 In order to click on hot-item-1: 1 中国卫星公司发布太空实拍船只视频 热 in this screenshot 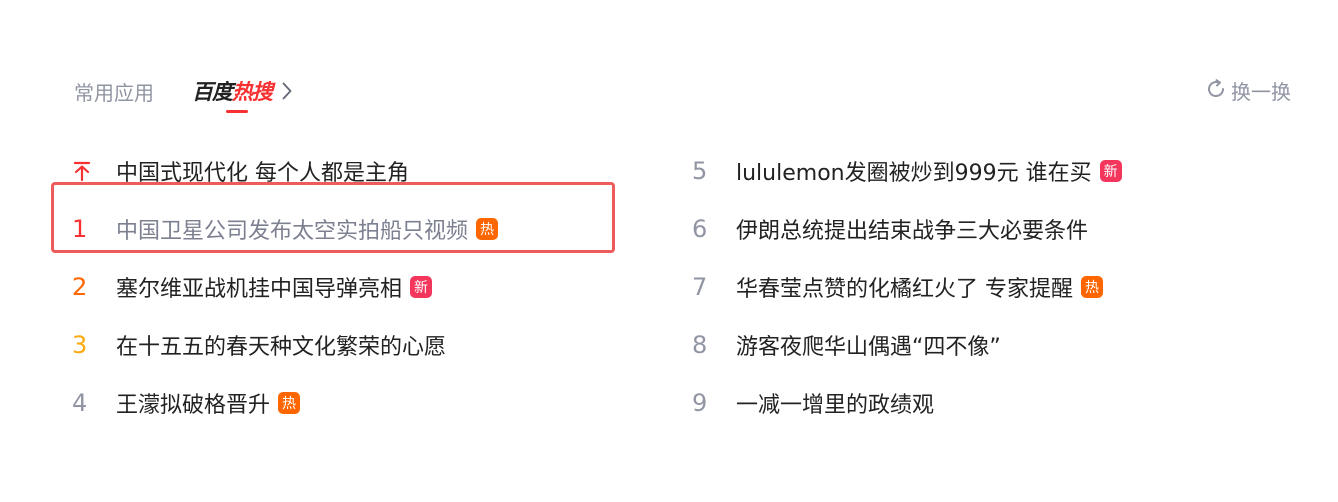, I will do `click(350, 229)`.